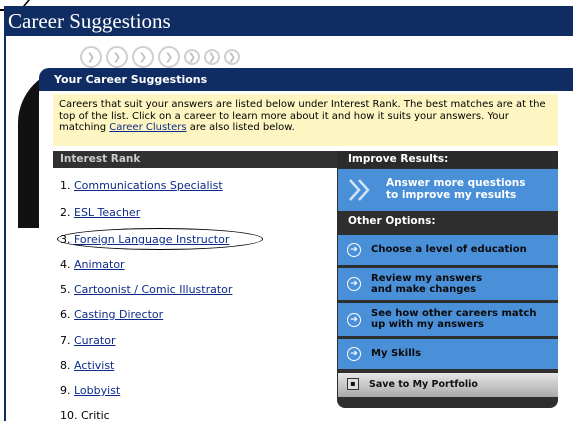 This screenshot has height=422, width=573. I want to click on option-label: Choose a level of education, so click(449, 249).